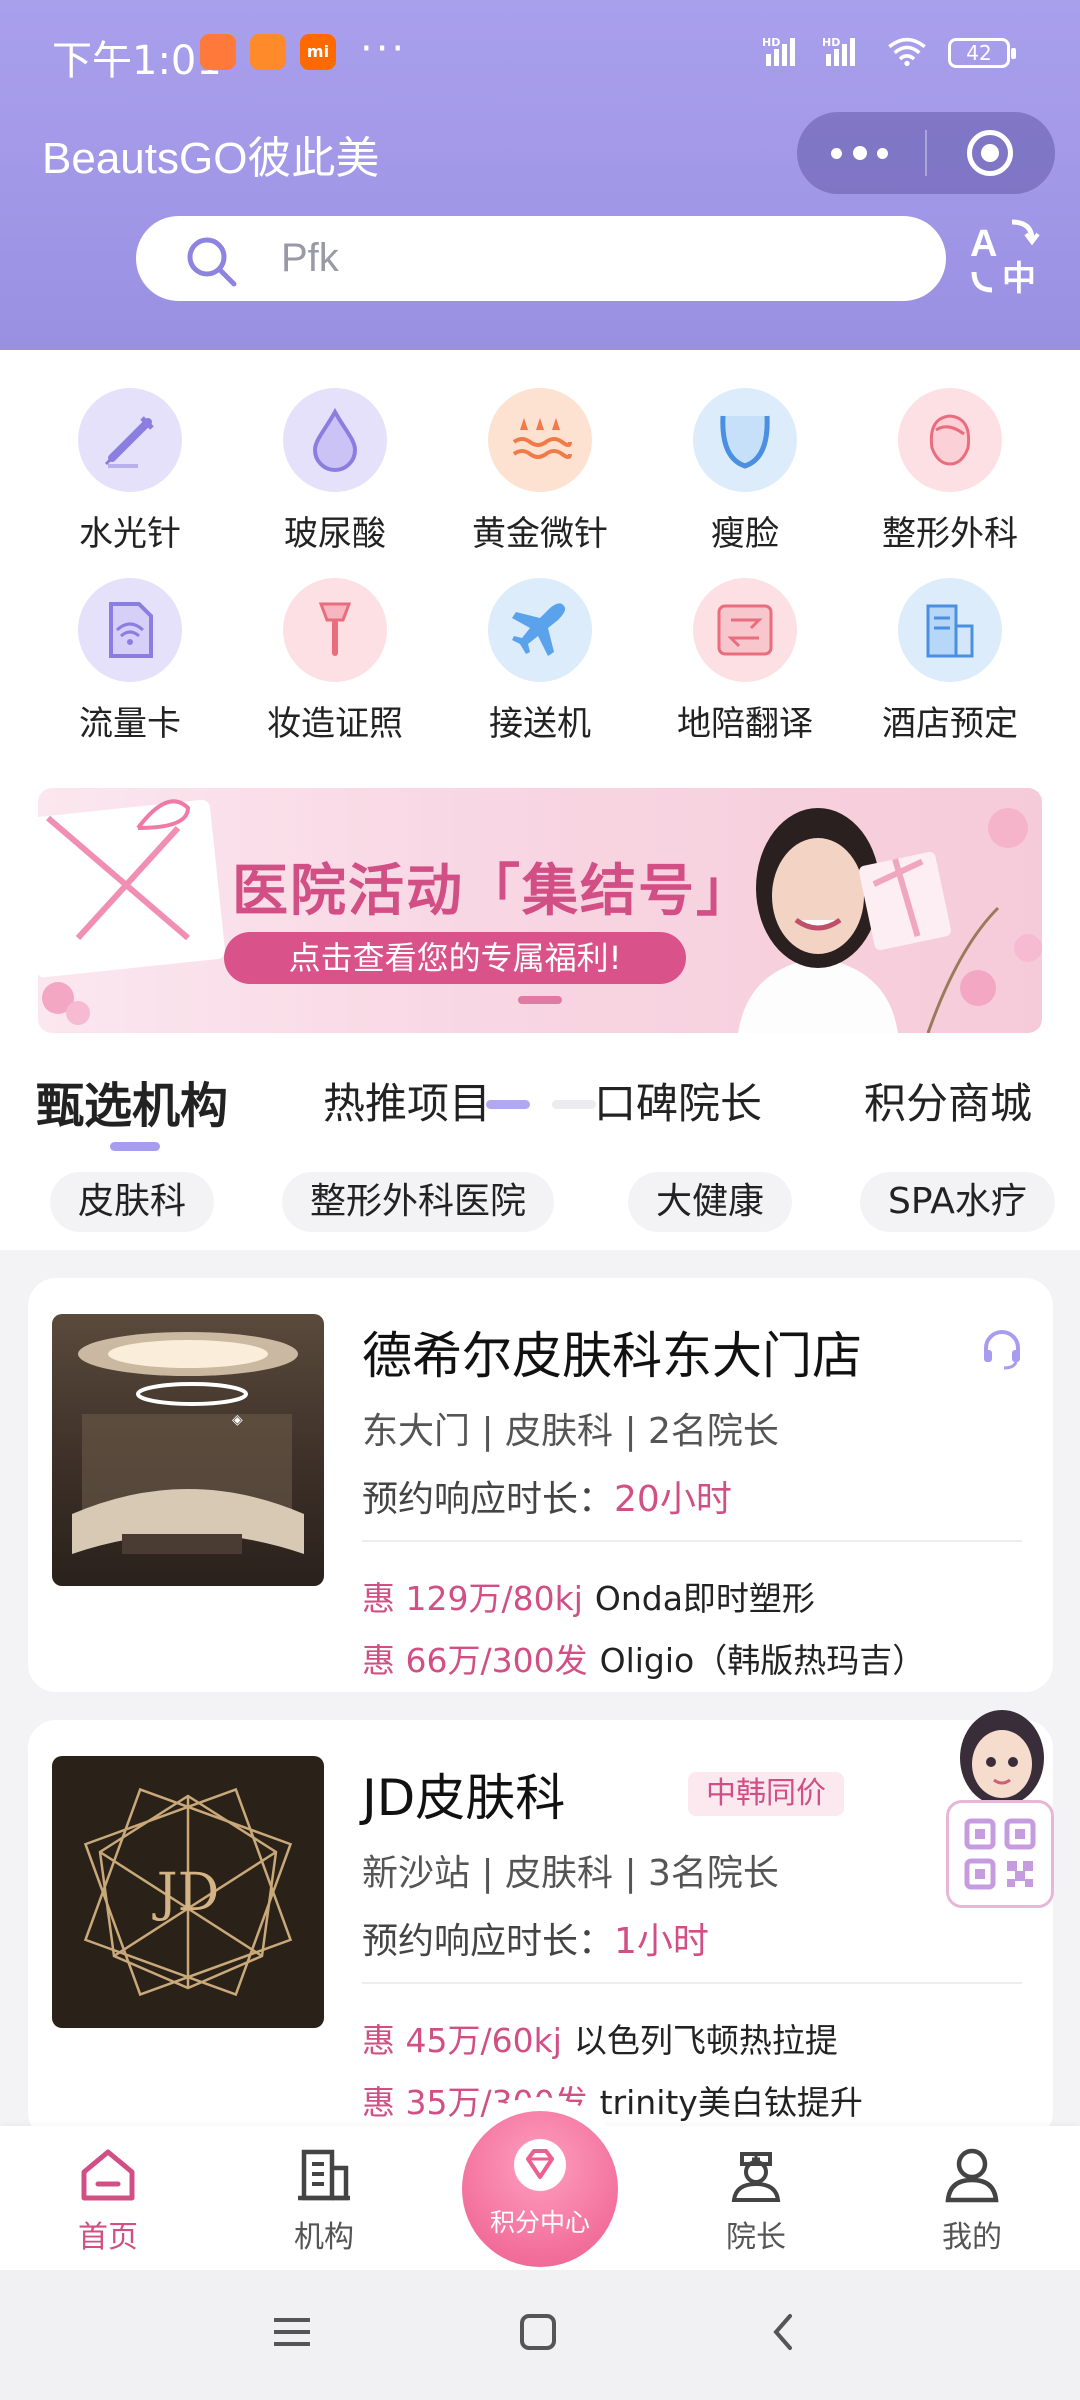  What do you see at coordinates (581, 258) in the screenshot?
I see `search-input` at bounding box center [581, 258].